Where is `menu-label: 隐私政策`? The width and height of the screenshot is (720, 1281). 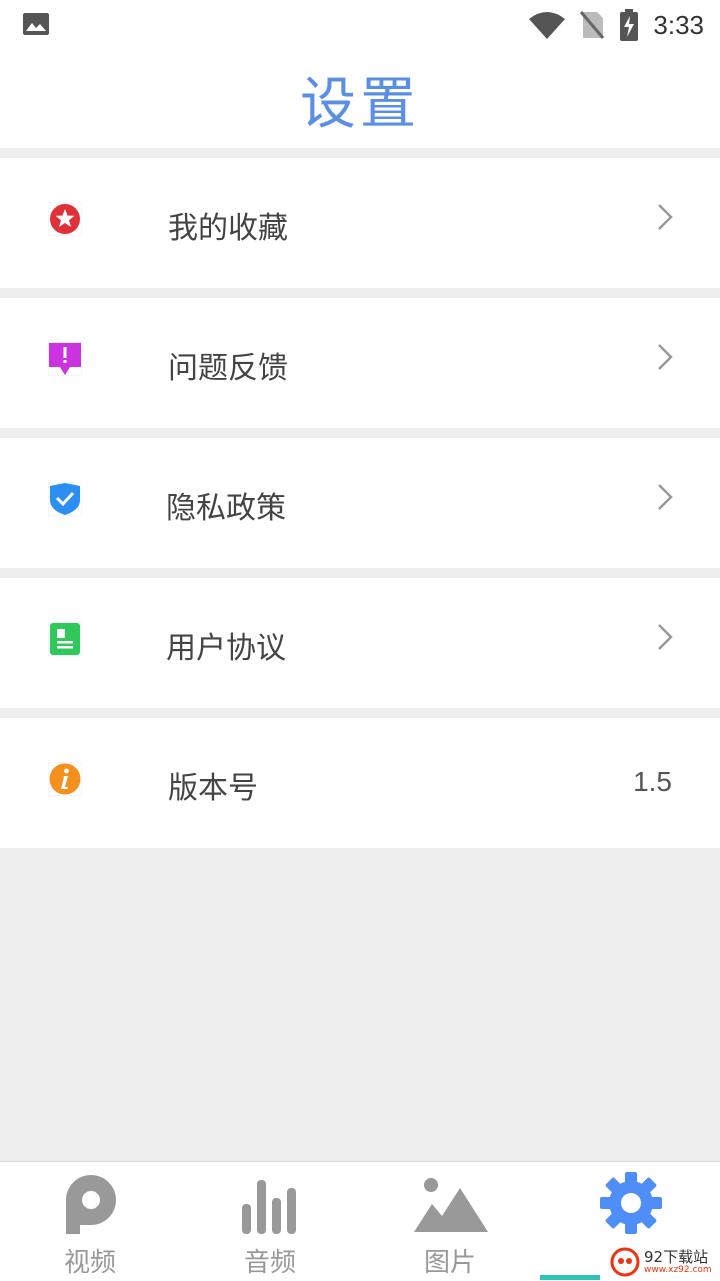
menu-label: 隐私政策 is located at coordinates (226, 508).